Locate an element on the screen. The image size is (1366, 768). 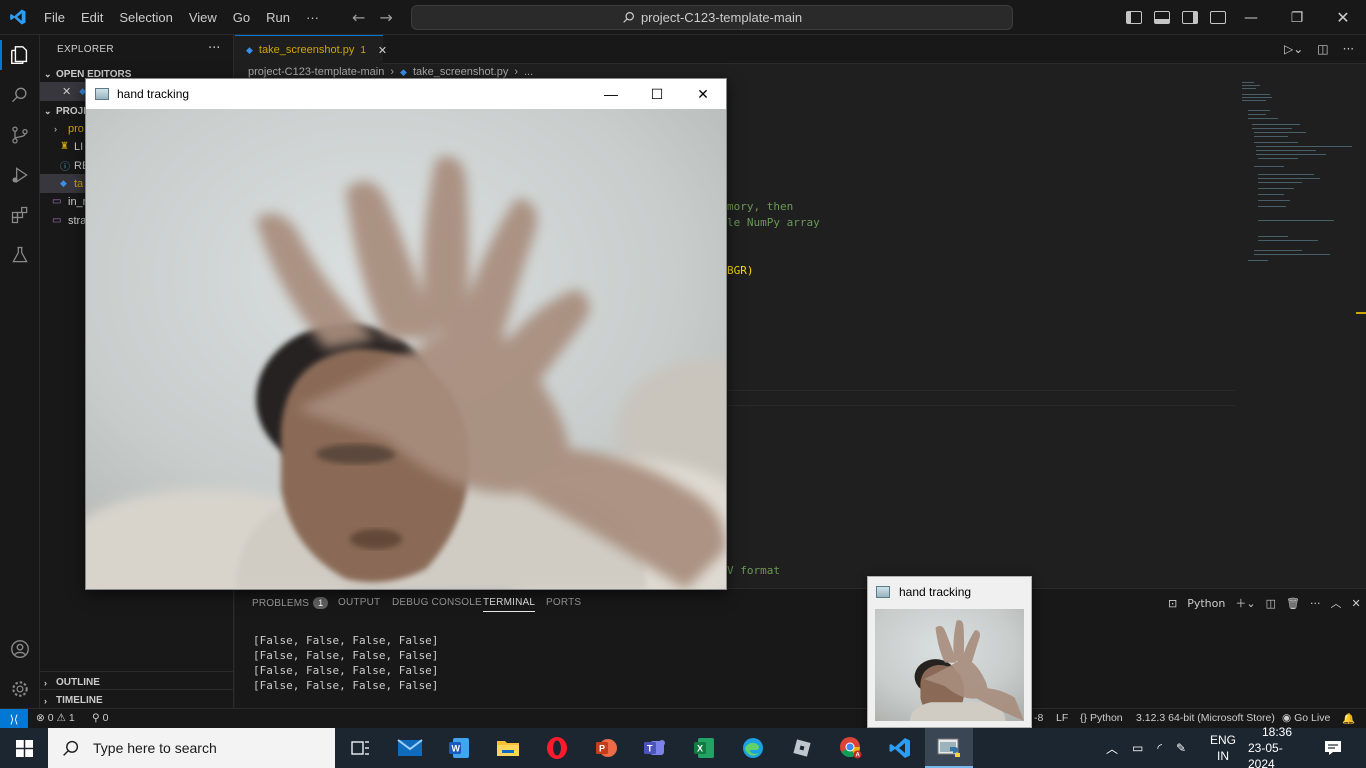
kill-terminal-icon: 🗑 is located at coordinates (1293, 603).